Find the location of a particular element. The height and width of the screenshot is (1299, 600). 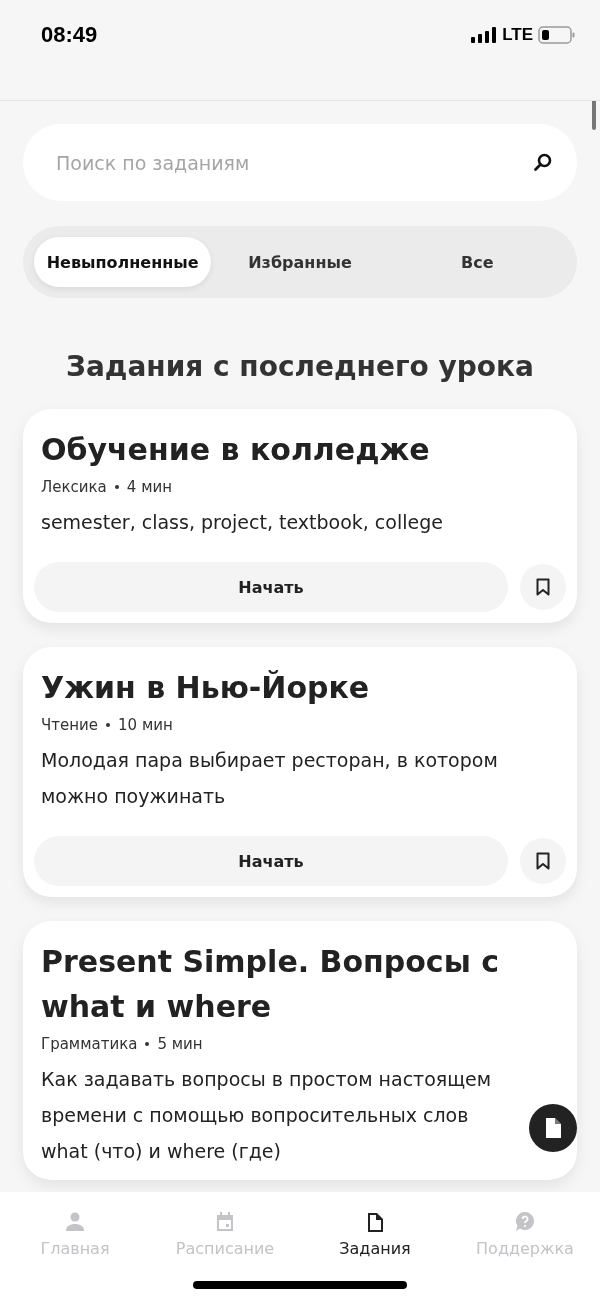

battery-icon is located at coordinates (557, 35).